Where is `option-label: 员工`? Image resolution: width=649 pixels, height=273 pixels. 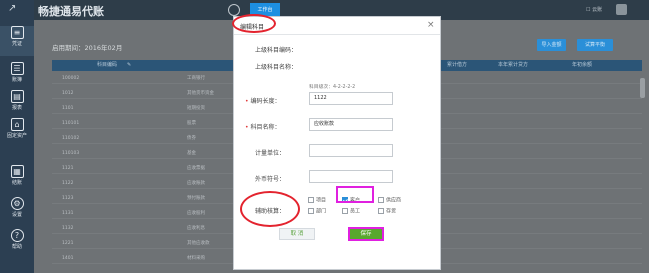
option-label: 员工 is located at coordinates (355, 211).